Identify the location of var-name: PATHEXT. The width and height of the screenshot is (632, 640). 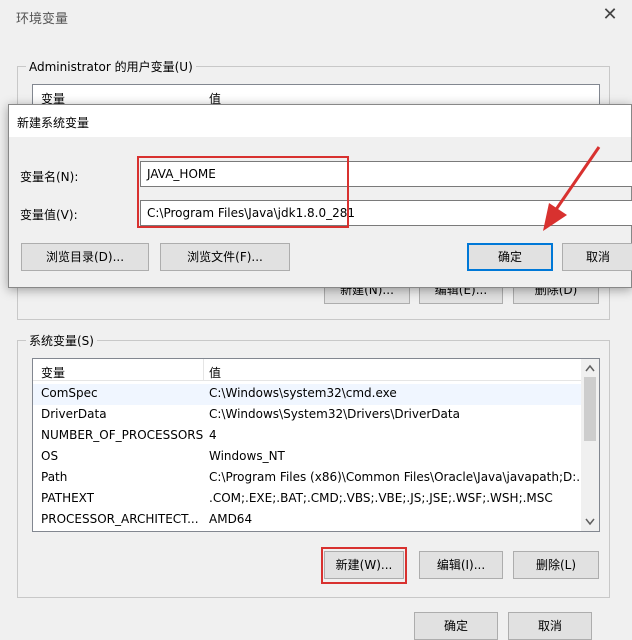
(68, 498).